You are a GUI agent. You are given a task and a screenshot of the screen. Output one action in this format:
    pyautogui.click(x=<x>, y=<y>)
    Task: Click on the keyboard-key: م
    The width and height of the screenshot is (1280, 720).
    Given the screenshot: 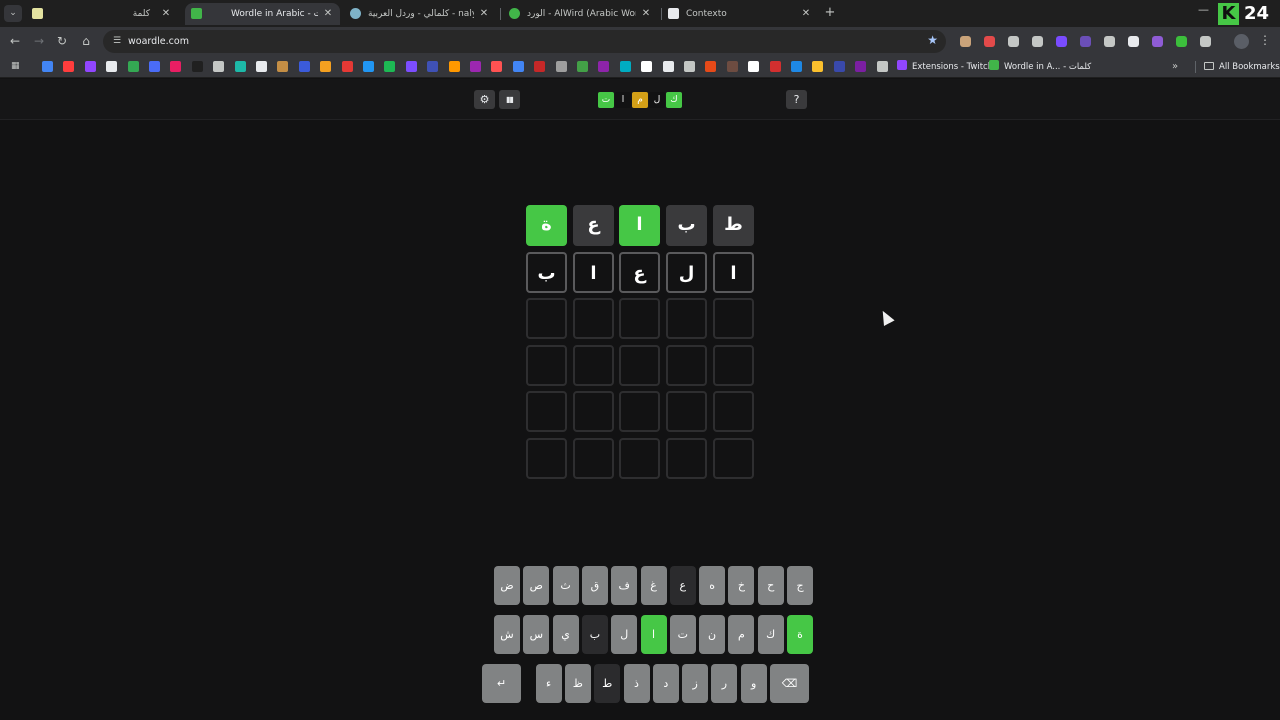 What is the action you would take?
    pyautogui.click(x=741, y=634)
    